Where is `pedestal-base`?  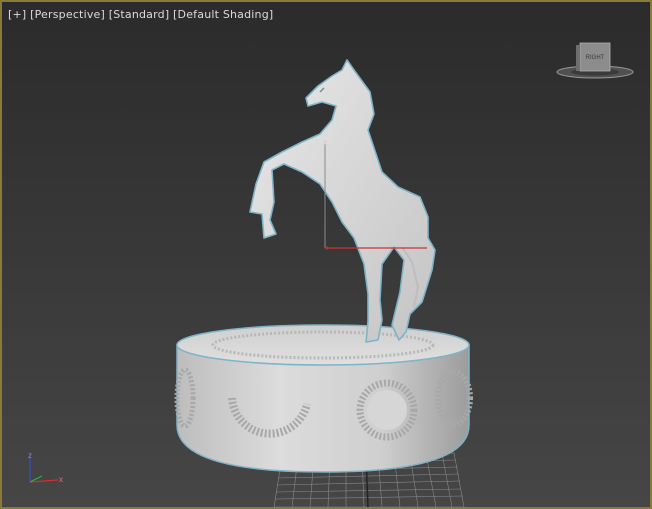
pedestal-base is located at coordinates (323, 398).